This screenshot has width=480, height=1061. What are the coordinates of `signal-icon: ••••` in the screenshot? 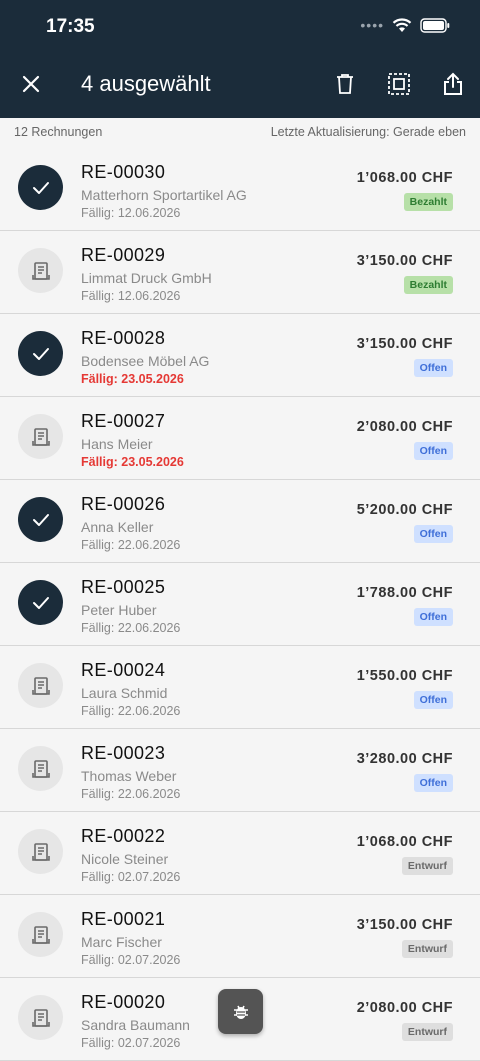 It's located at (372, 25).